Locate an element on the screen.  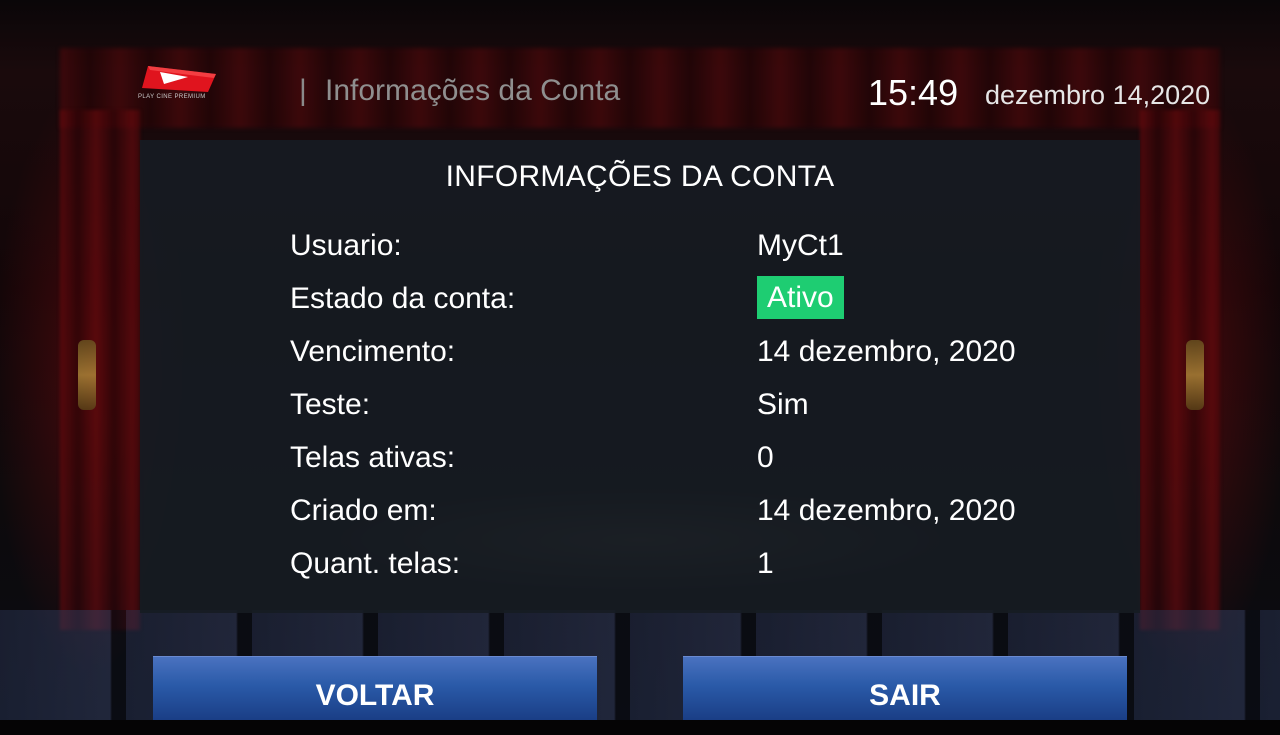
exit-button: SAIR is located at coordinates (905, 688).